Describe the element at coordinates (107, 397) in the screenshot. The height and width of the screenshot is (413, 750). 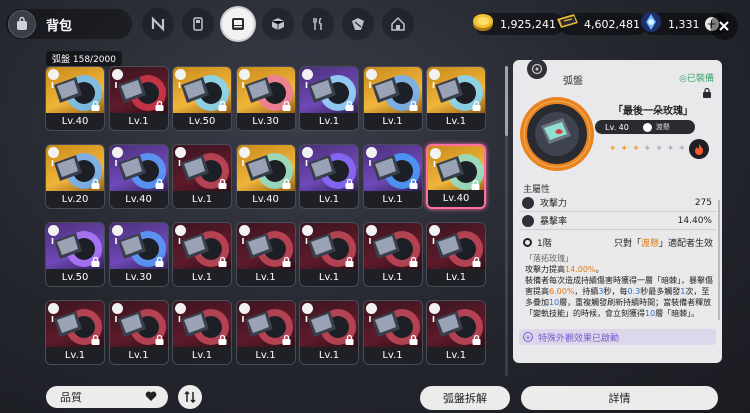
I see `sort-dropdown: 品質` at that location.